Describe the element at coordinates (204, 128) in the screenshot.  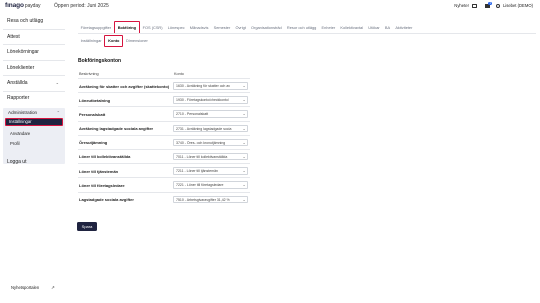
I see `select-value: 2731 - Avräkning lagstadgade socia` at that location.